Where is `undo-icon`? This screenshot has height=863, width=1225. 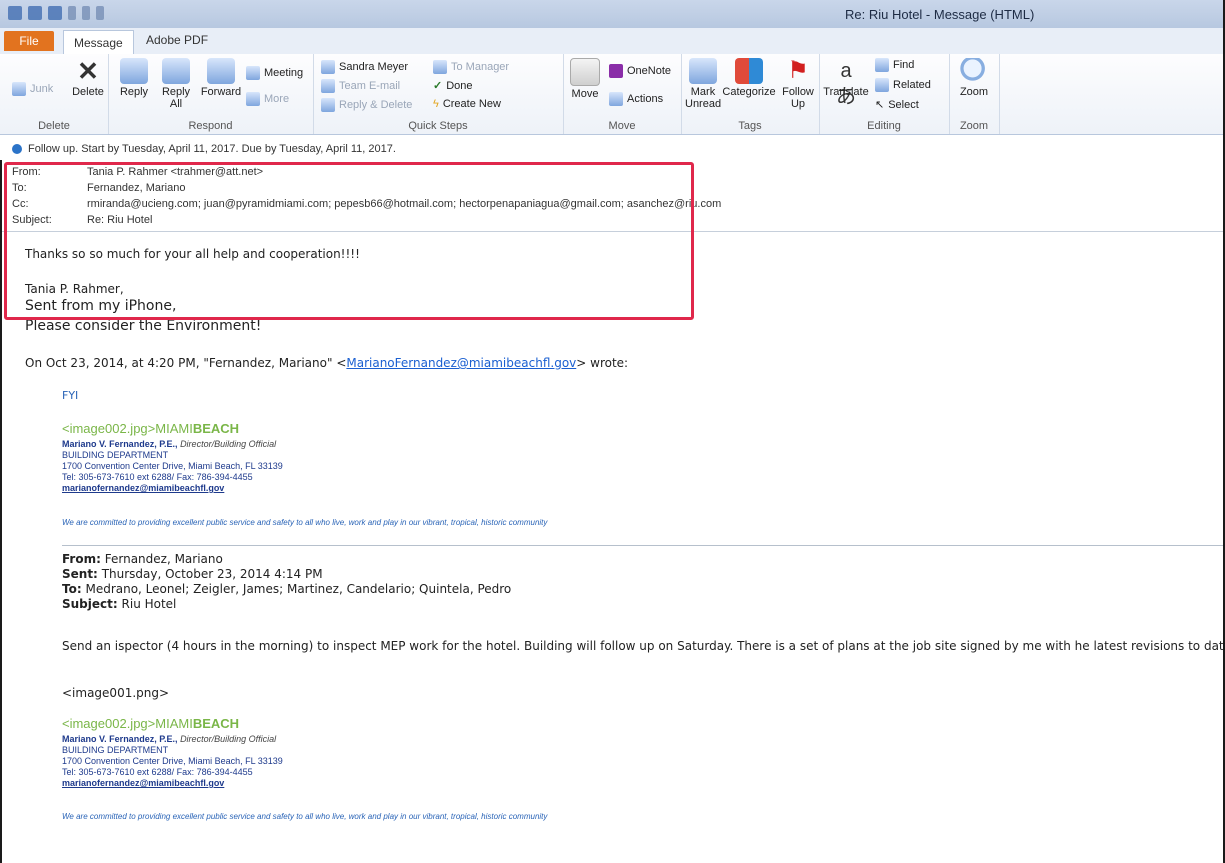 undo-icon is located at coordinates (55, 13).